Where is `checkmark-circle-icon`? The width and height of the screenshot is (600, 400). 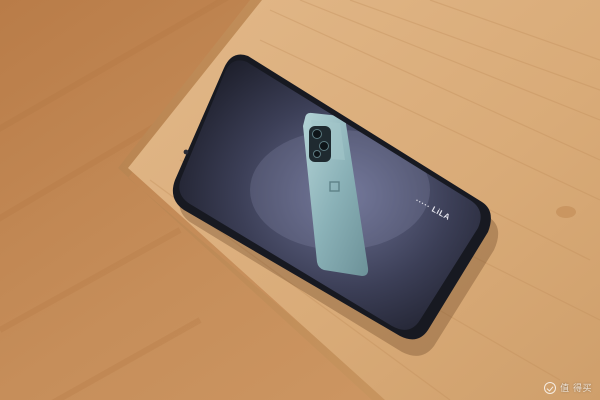
checkmark-circle-icon is located at coordinates (550, 387).